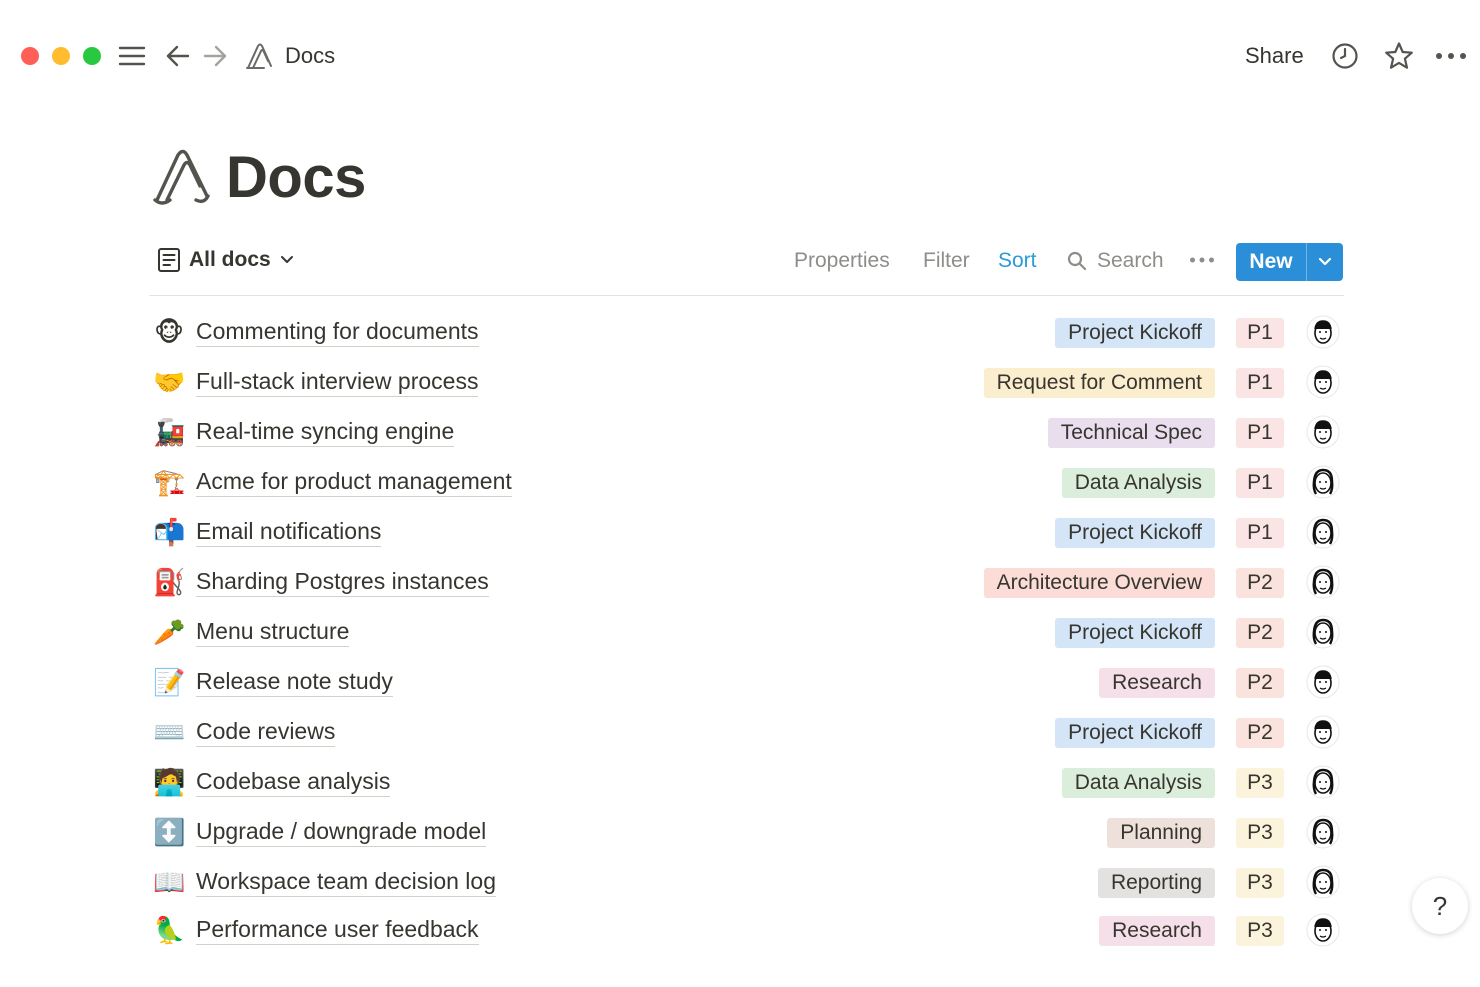 The image size is (1480, 987). What do you see at coordinates (341, 832) in the screenshot?
I see `doc-title-link: Upgrade / downgrade model` at bounding box center [341, 832].